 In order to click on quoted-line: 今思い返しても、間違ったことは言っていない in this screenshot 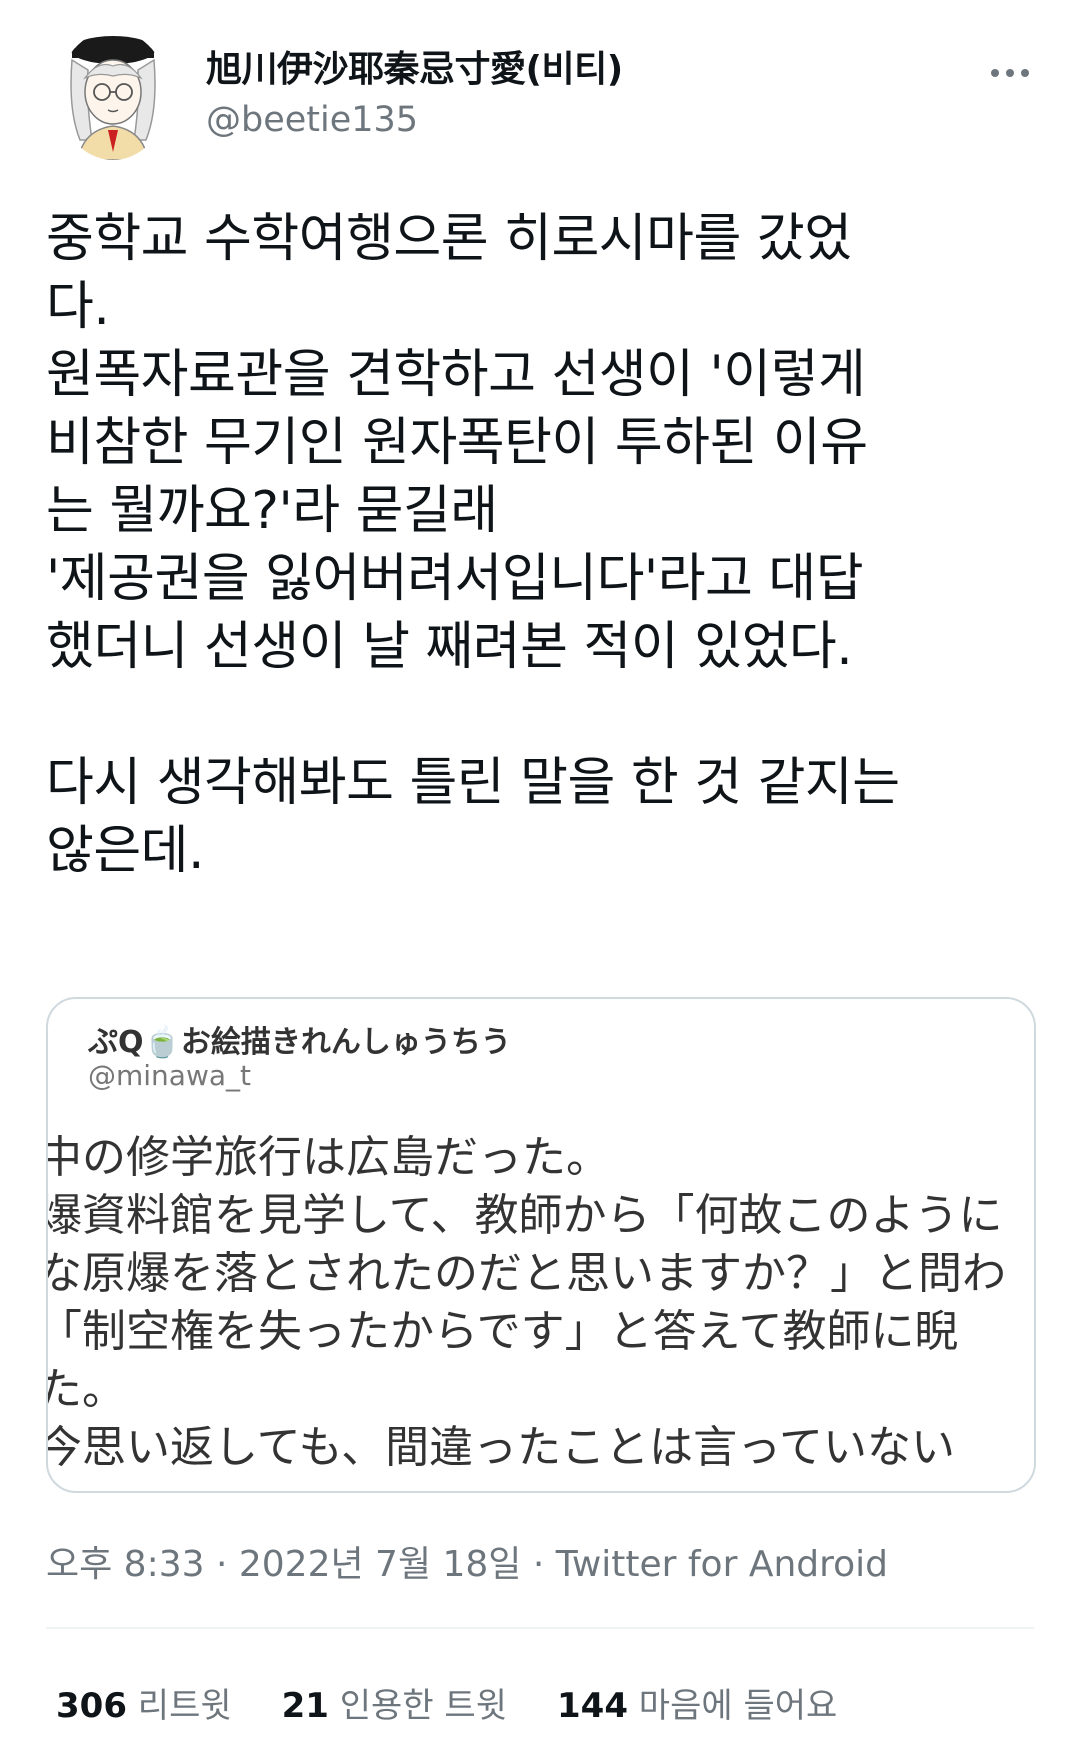, I will do `click(500, 1447)`.